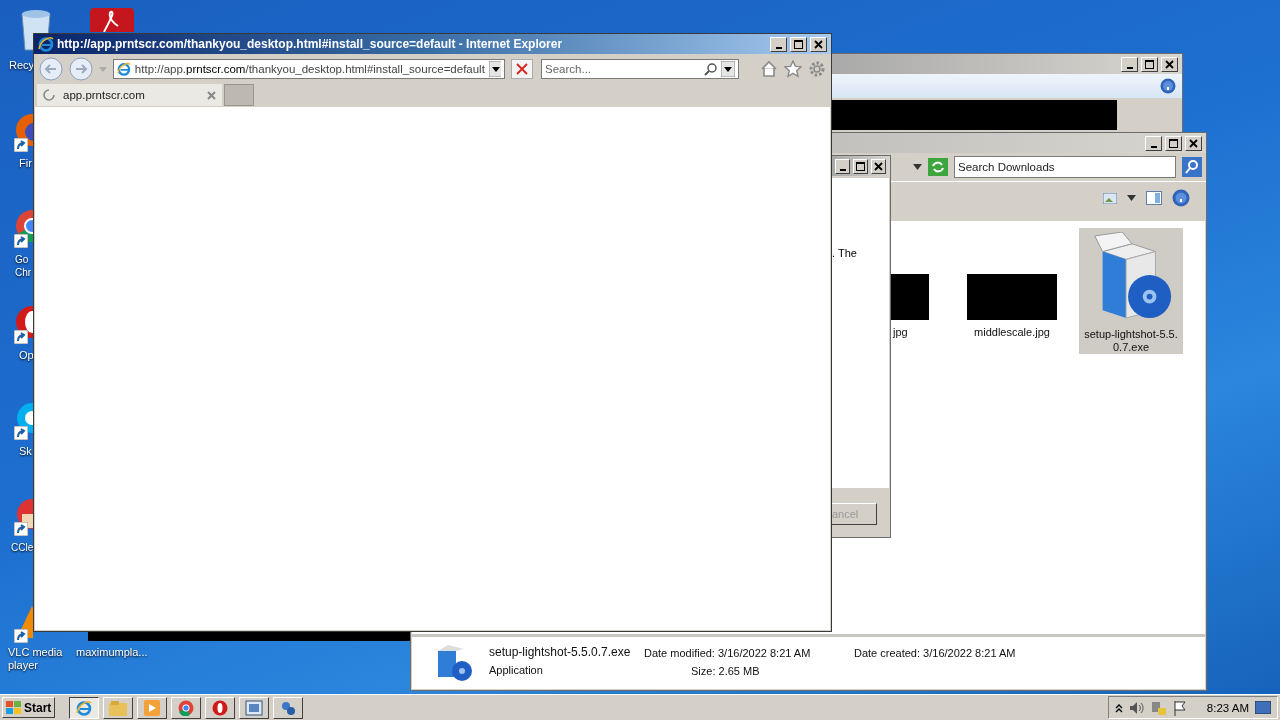 This screenshot has width=1280, height=720. What do you see at coordinates (288, 707) in the screenshot?
I see `tool-icon` at bounding box center [288, 707].